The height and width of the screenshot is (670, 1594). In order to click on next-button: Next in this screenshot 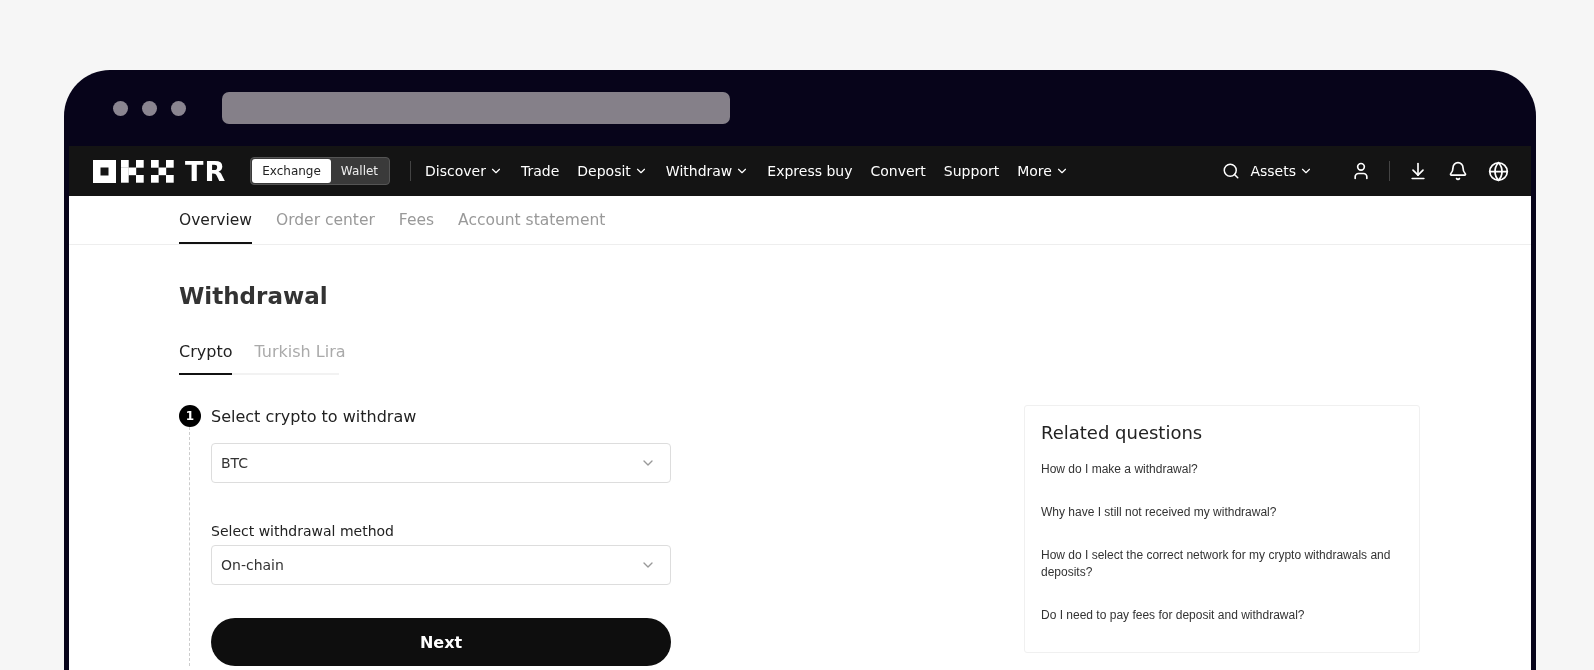, I will do `click(441, 642)`.